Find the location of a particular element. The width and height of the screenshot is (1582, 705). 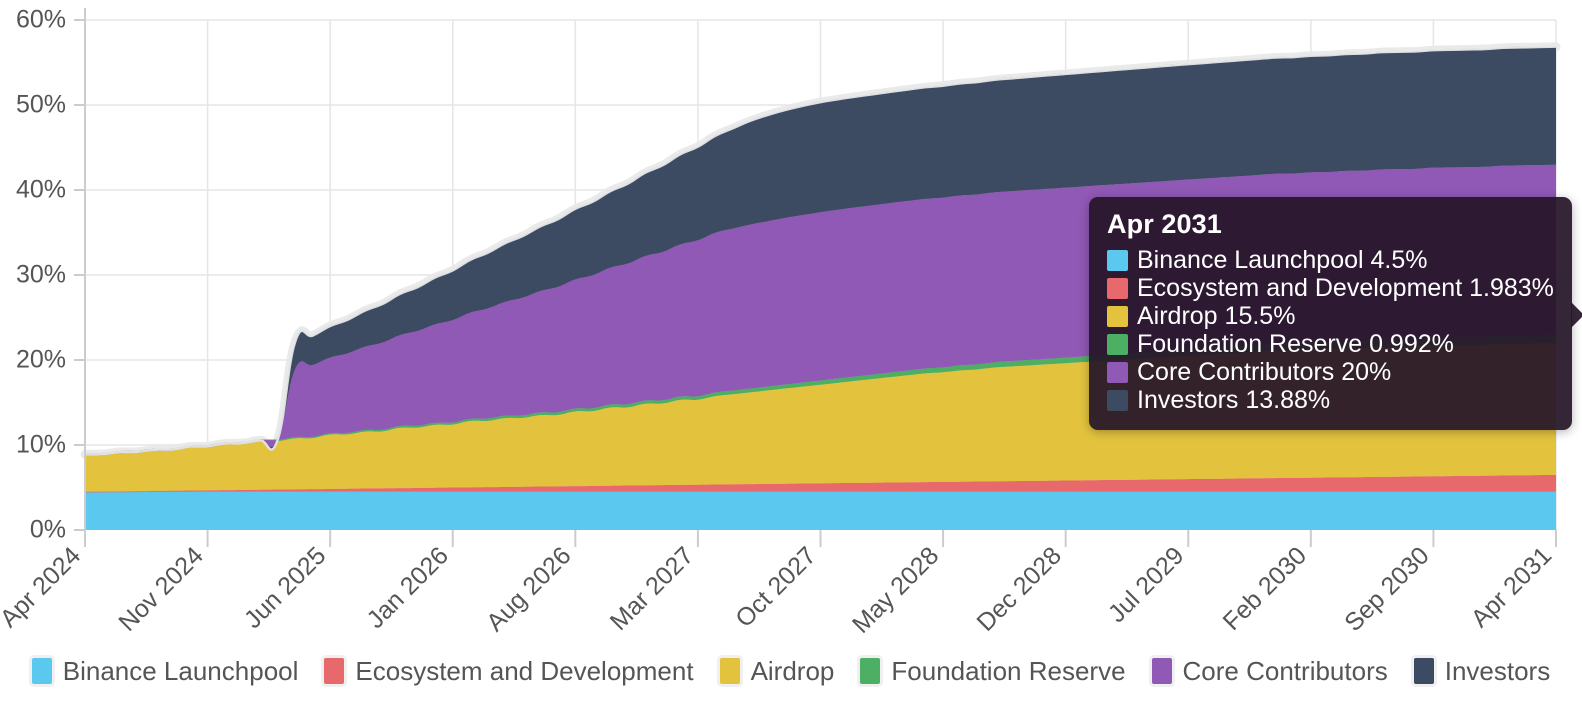

x-tick-label: May 2028 is located at coordinates (895, 589).